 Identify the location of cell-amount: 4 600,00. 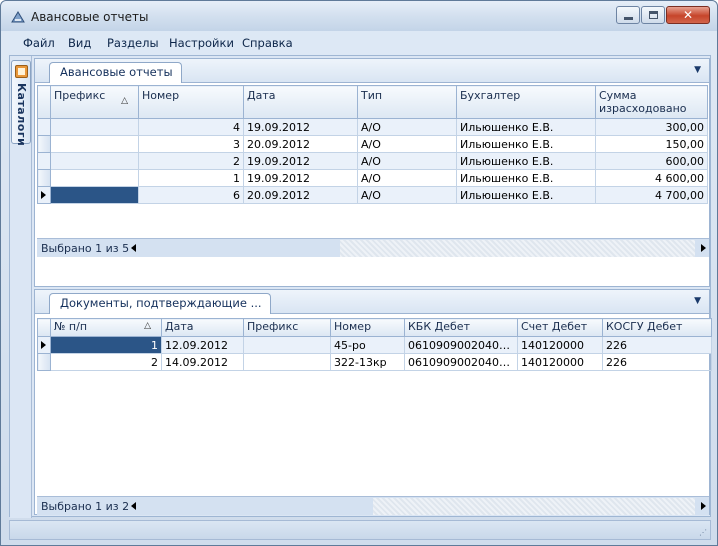
(651, 178).